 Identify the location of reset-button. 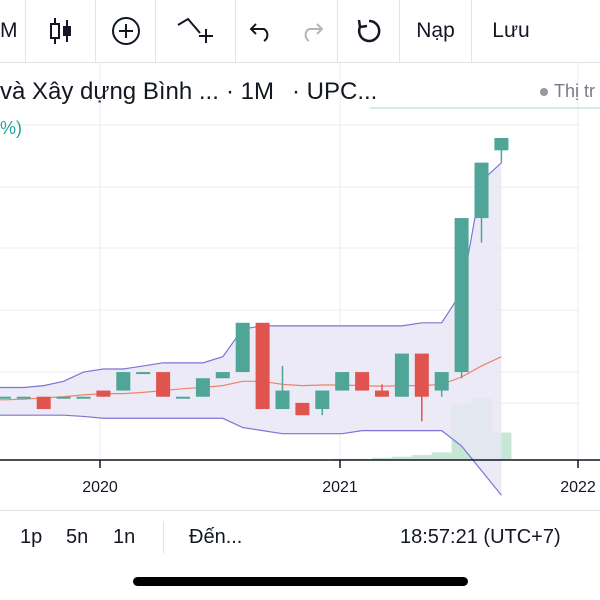
(369, 31).